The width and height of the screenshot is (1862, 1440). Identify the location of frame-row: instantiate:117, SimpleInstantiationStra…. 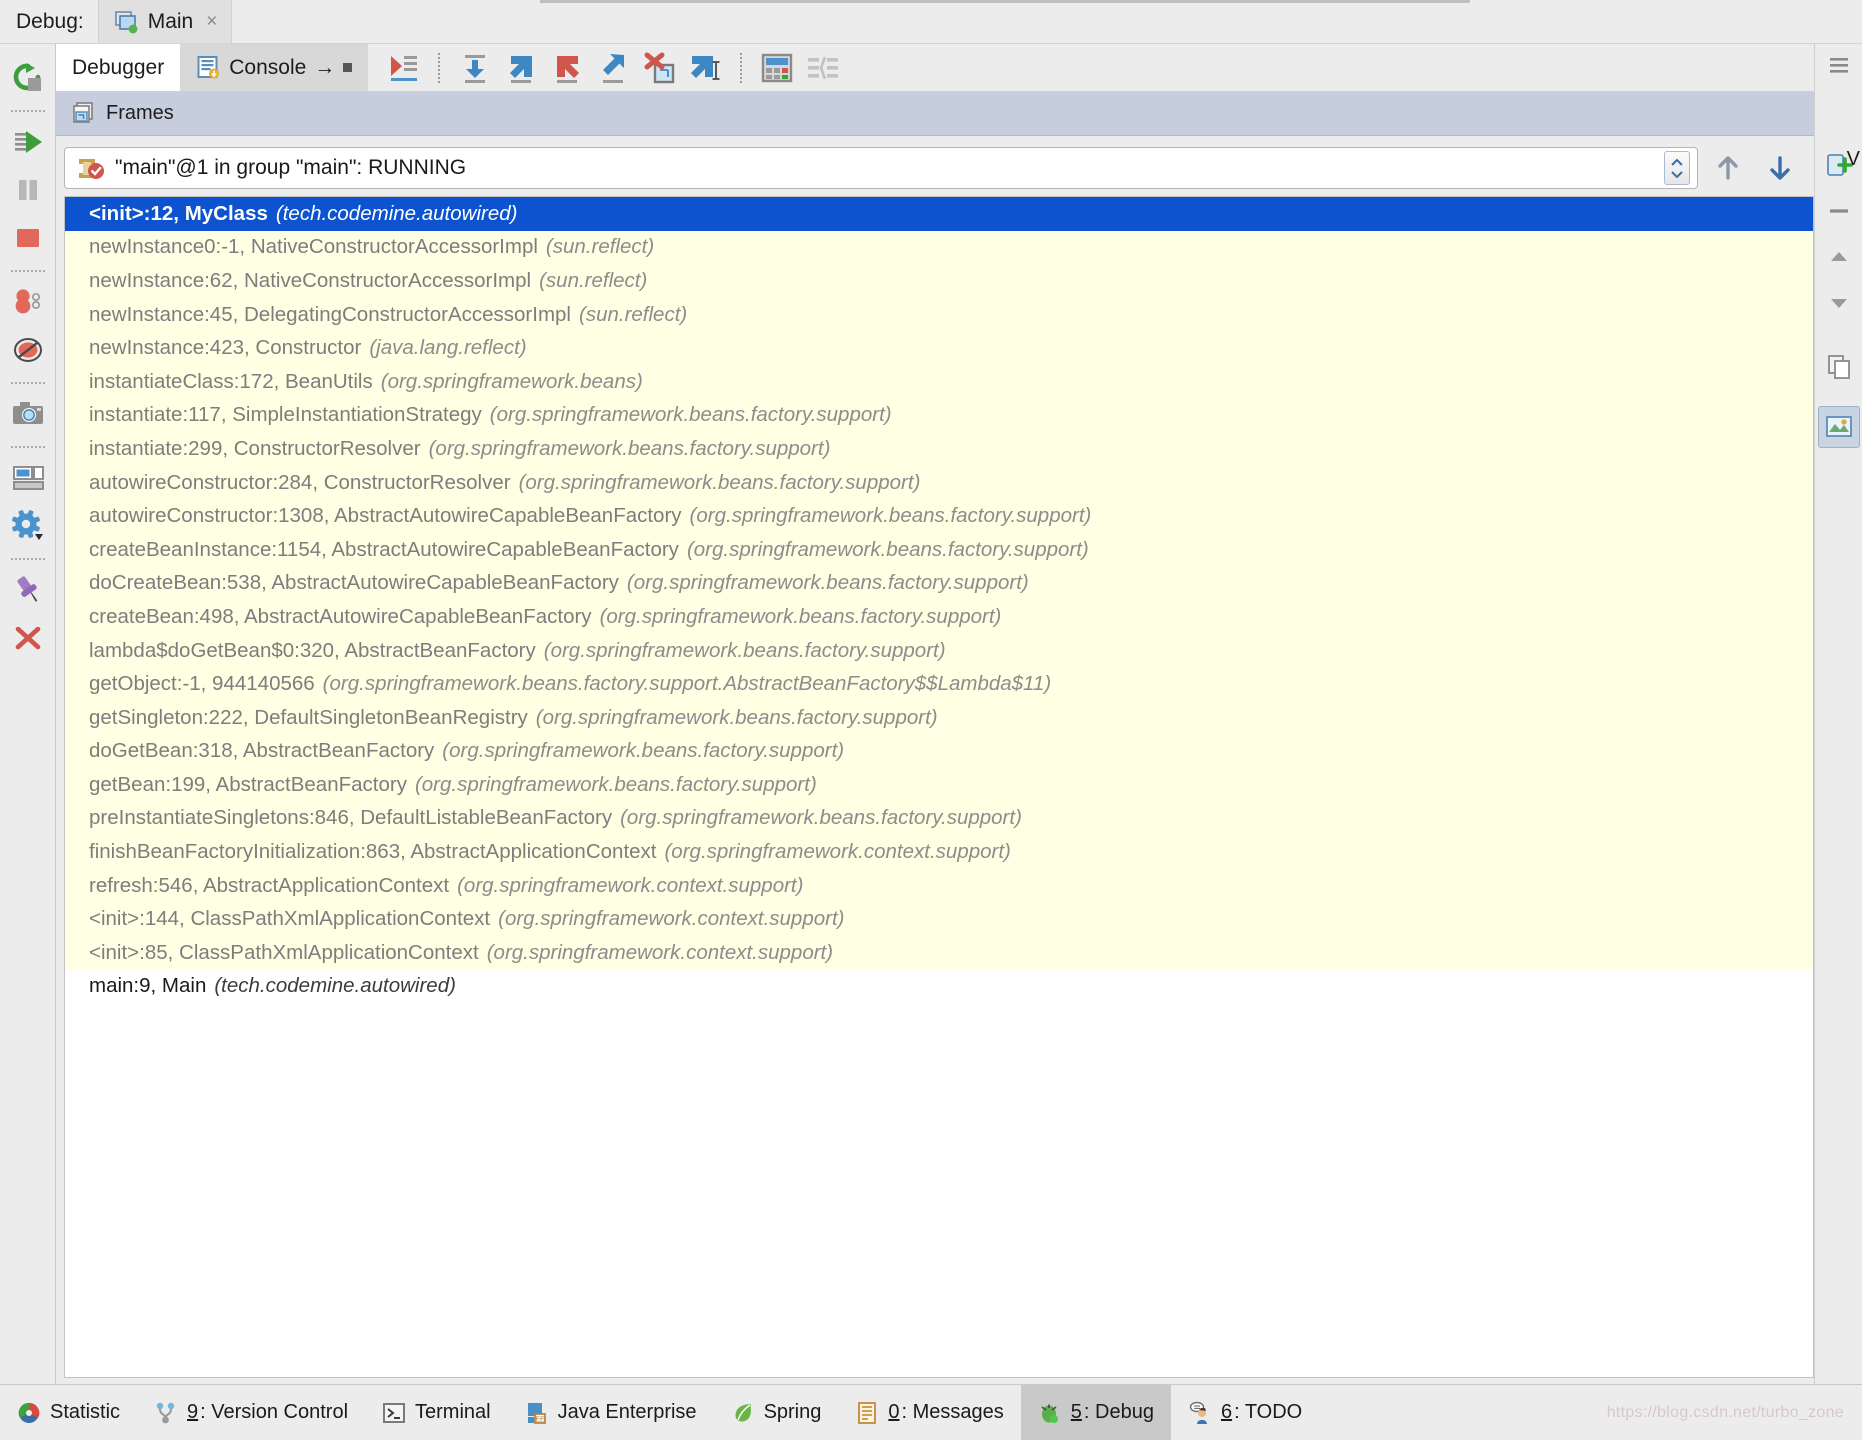
(939, 415).